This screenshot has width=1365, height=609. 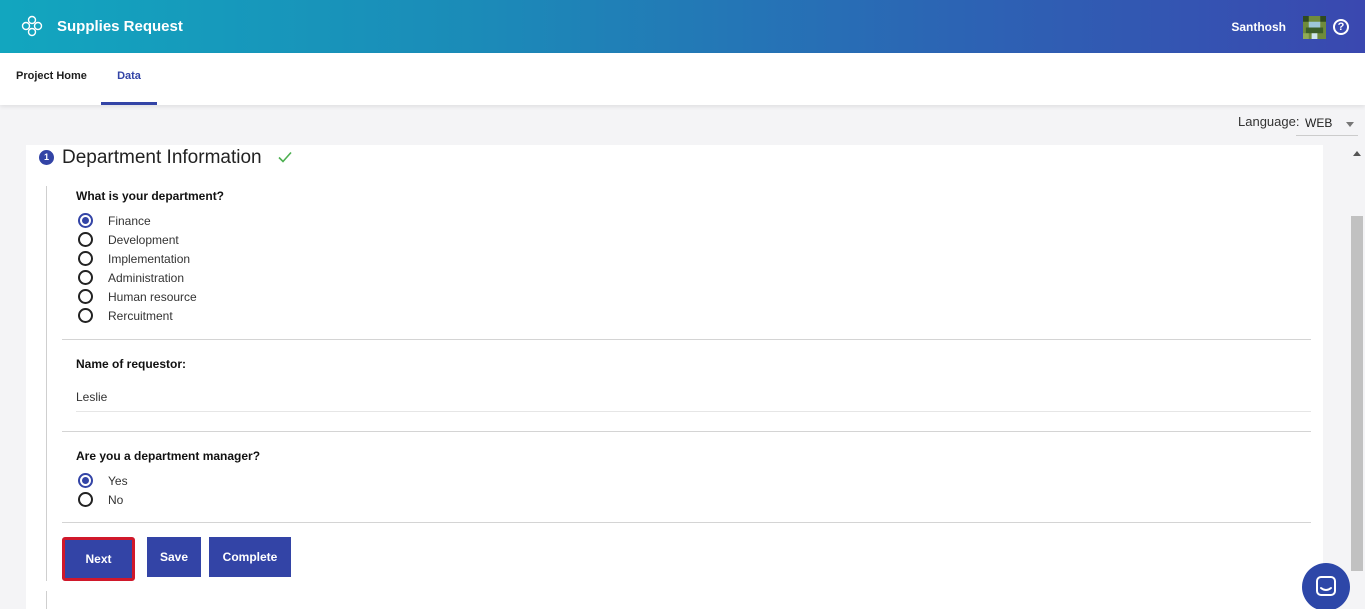 I want to click on radio-implementation, so click(x=85, y=258).